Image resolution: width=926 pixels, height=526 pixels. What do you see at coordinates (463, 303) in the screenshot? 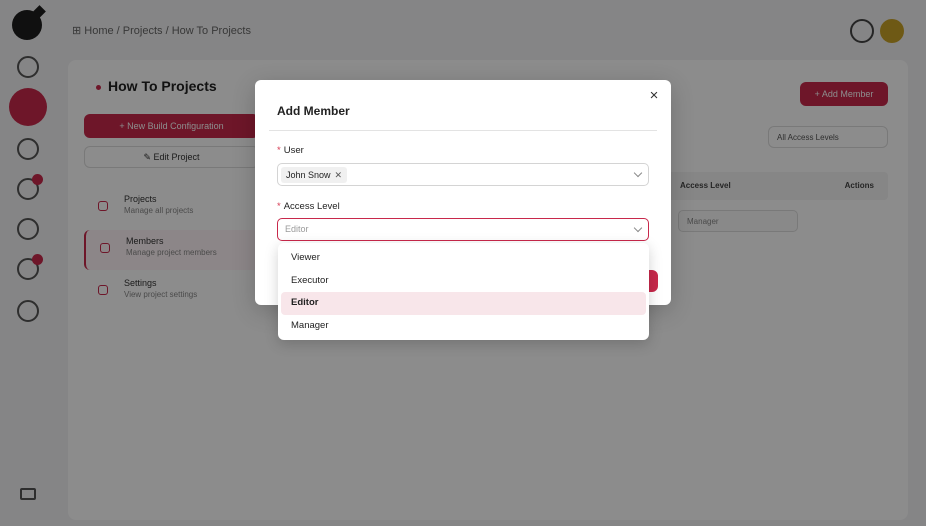
I see `option-editor: Editor` at bounding box center [463, 303].